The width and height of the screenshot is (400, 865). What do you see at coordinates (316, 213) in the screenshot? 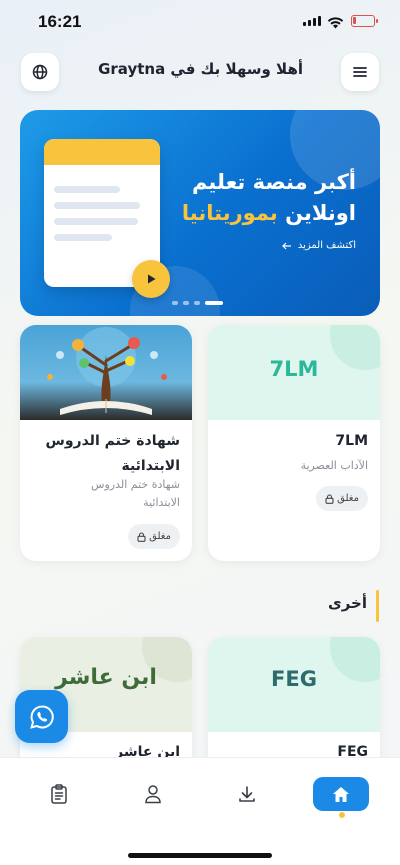
I see `banner-title-online: اونلاين` at bounding box center [316, 213].